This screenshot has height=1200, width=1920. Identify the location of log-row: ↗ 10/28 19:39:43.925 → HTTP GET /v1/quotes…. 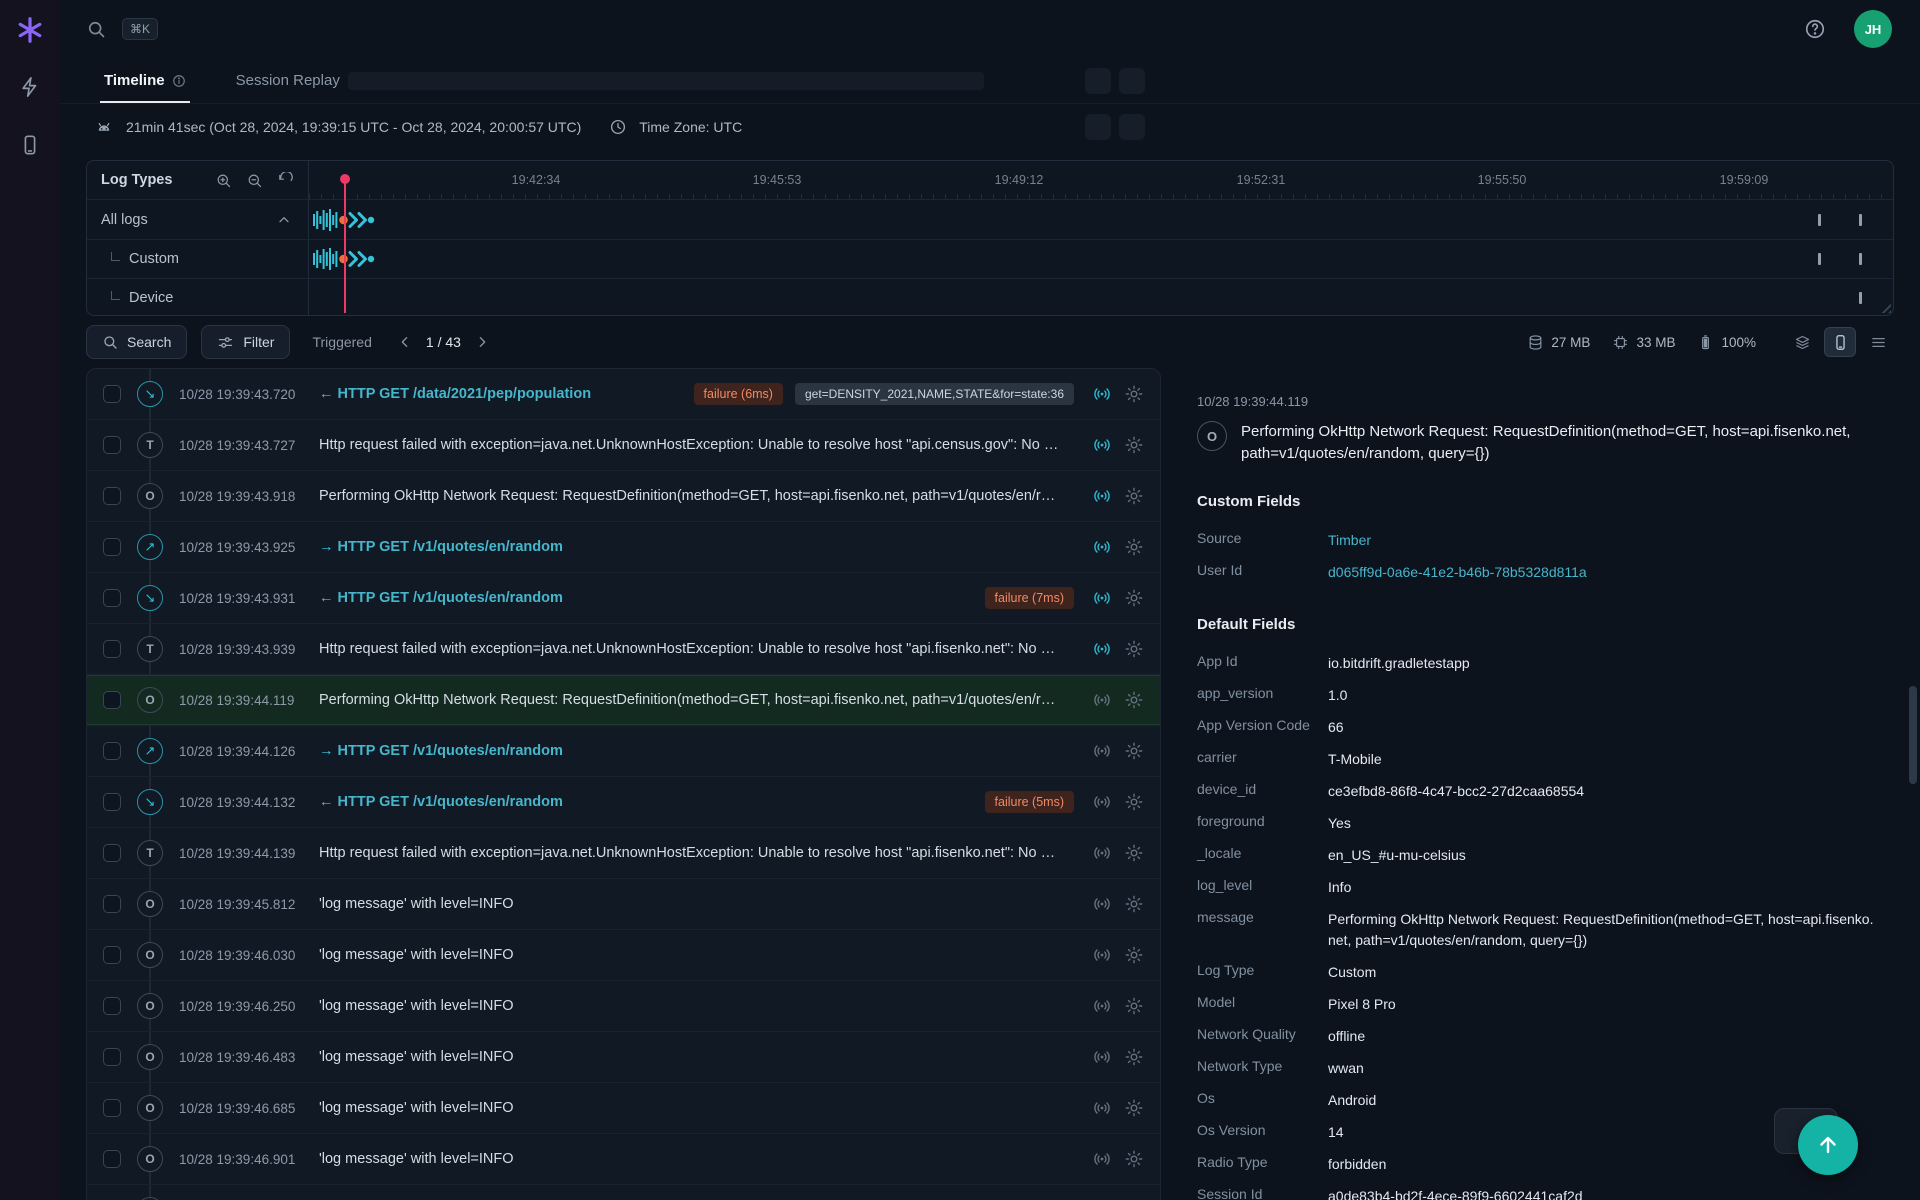
(623, 547).